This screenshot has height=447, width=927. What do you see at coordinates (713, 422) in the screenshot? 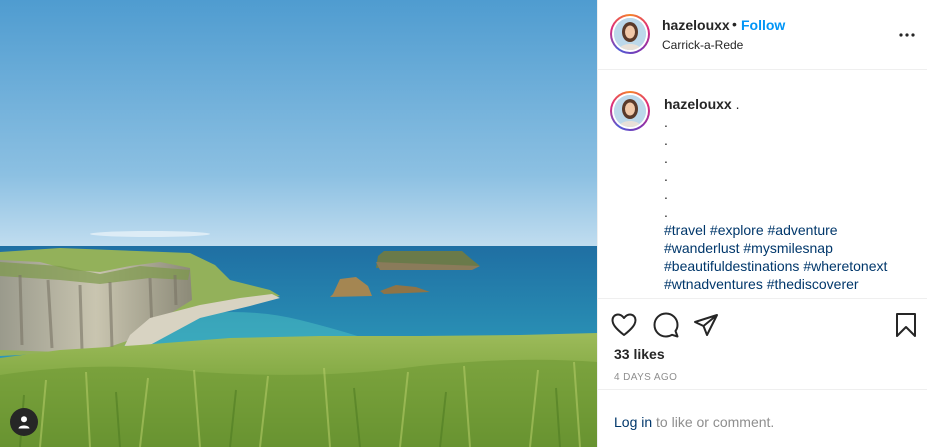
I see `login-prompt-text: to like or comment.` at bounding box center [713, 422].